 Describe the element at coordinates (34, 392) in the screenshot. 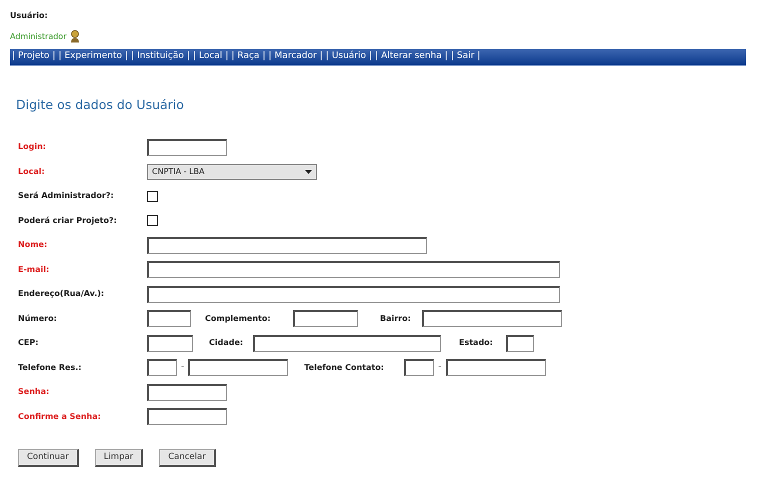

I see `field-label: Senha:` at that location.